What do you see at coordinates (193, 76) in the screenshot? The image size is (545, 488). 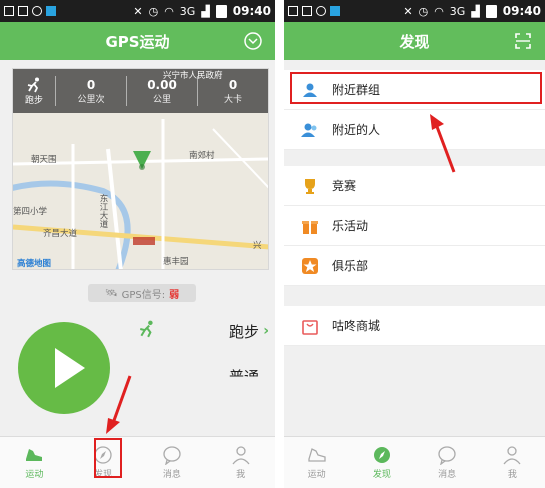 I see `map-label: 兴宁市人民政府` at bounding box center [193, 76].